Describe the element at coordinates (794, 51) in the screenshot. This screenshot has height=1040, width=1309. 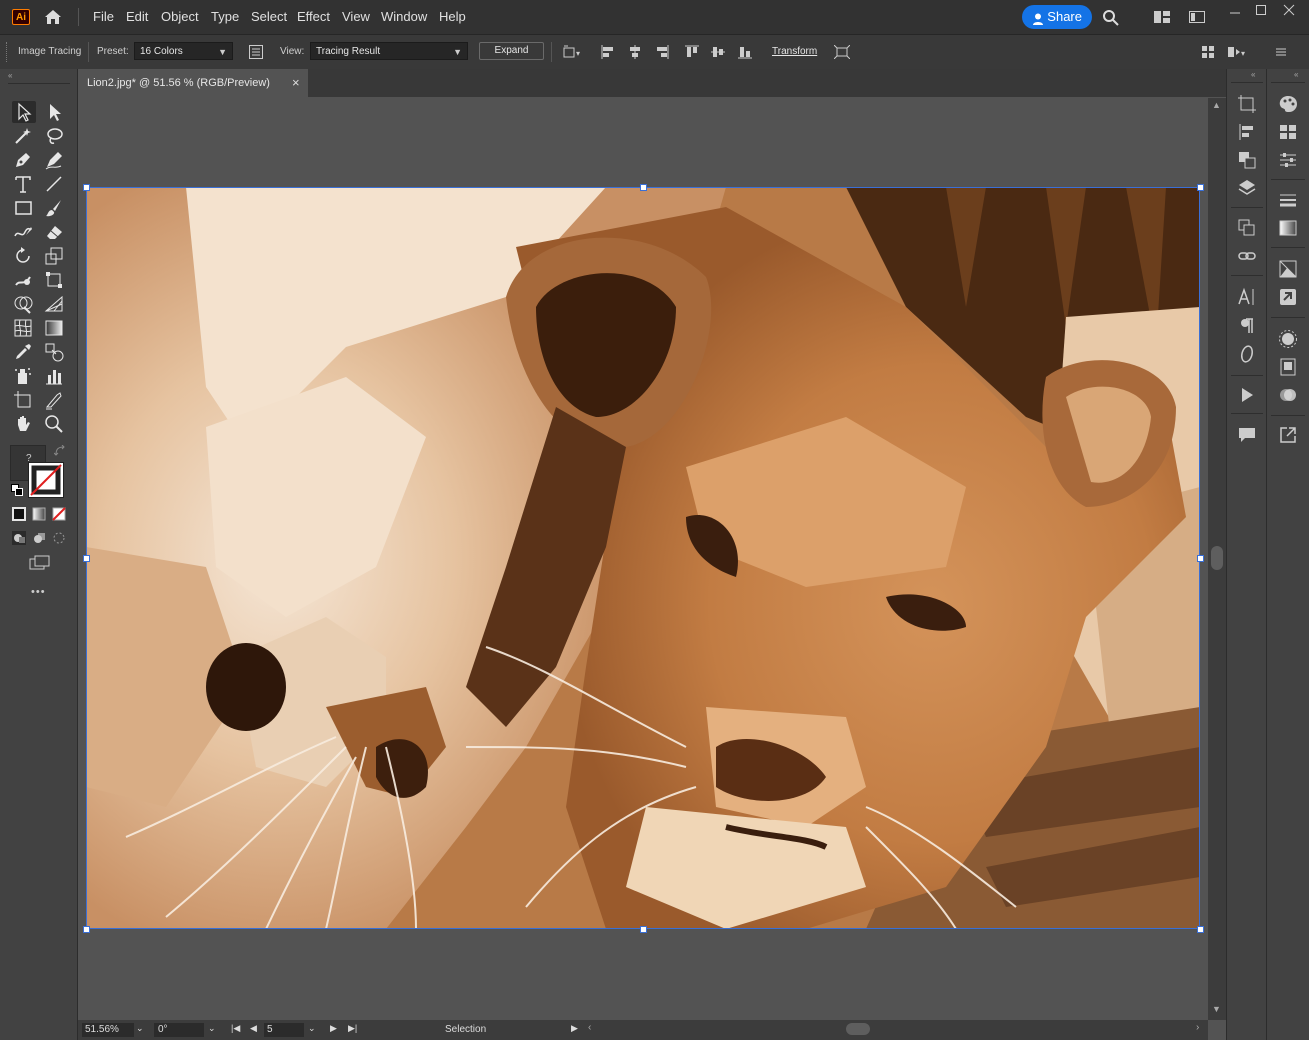
I see `transform-link: Transform` at that location.